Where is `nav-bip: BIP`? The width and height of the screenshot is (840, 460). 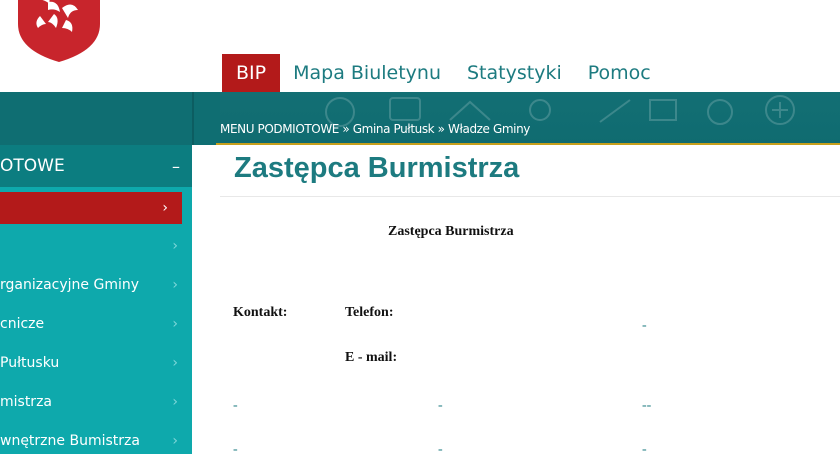 nav-bip: BIP is located at coordinates (251, 73).